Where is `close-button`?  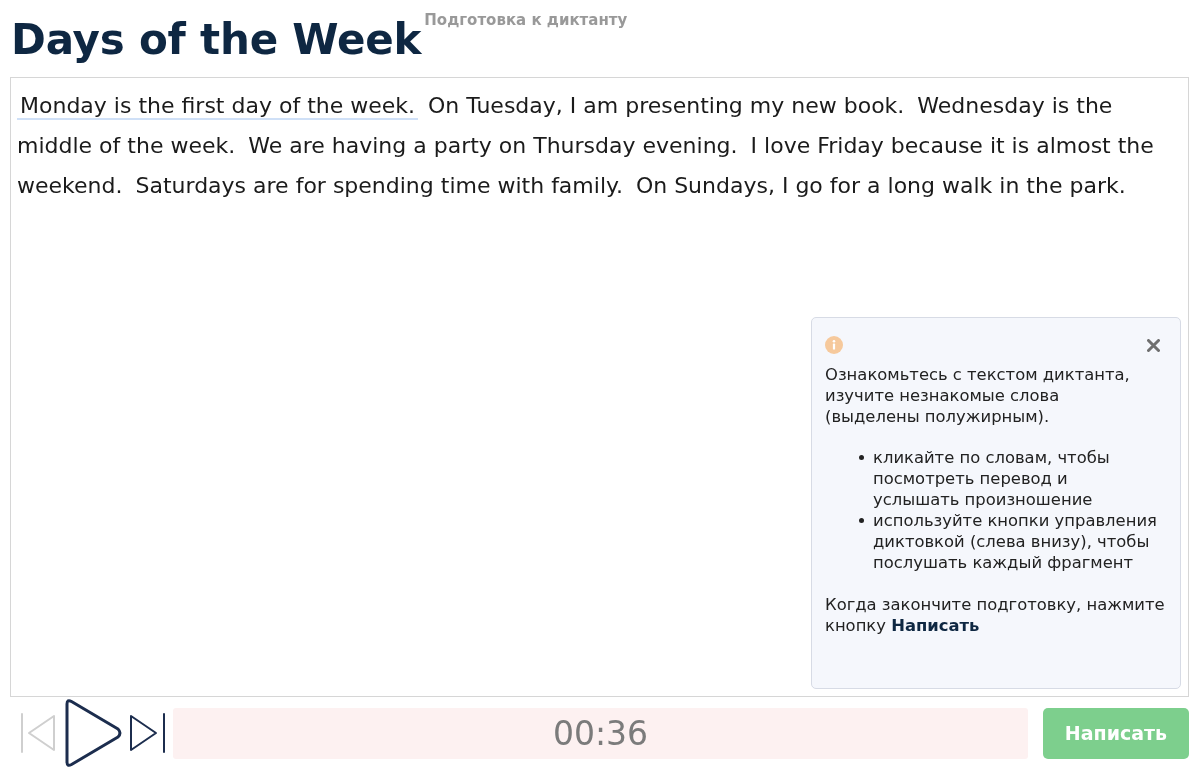
close-button is located at coordinates (1153, 345).